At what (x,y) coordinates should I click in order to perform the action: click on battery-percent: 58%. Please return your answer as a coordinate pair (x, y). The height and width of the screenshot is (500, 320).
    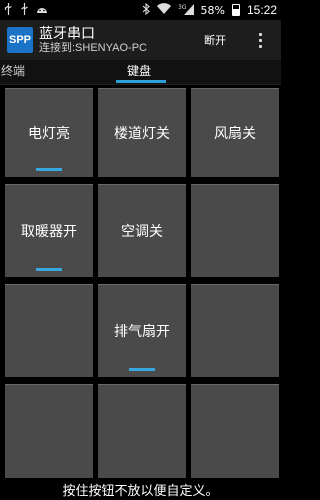
    Looking at the image, I should click on (212, 10).